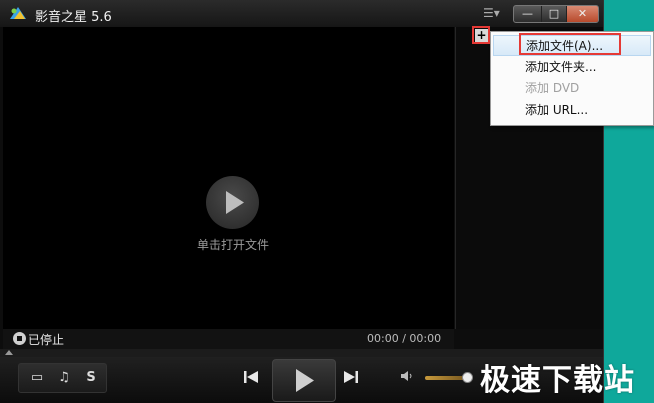 This screenshot has height=403, width=654. Describe the element at coordinates (37, 378) in the screenshot. I see `video-mode-button: ▭` at that location.